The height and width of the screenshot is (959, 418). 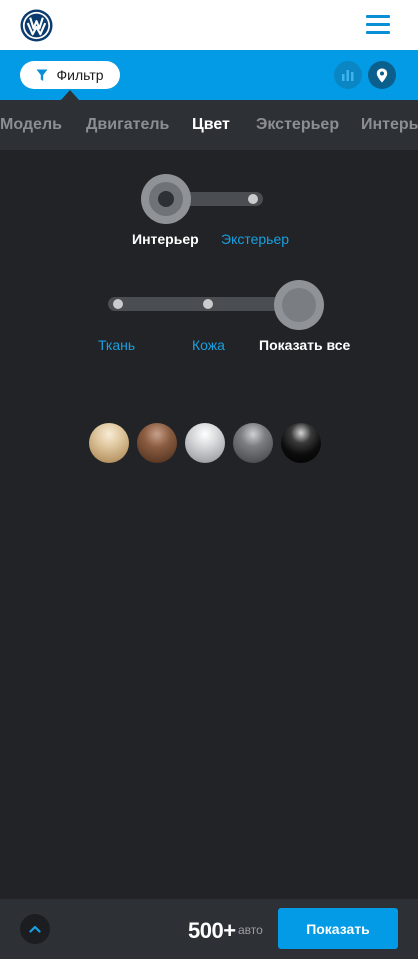 I want to click on stats-button, so click(x=348, y=75).